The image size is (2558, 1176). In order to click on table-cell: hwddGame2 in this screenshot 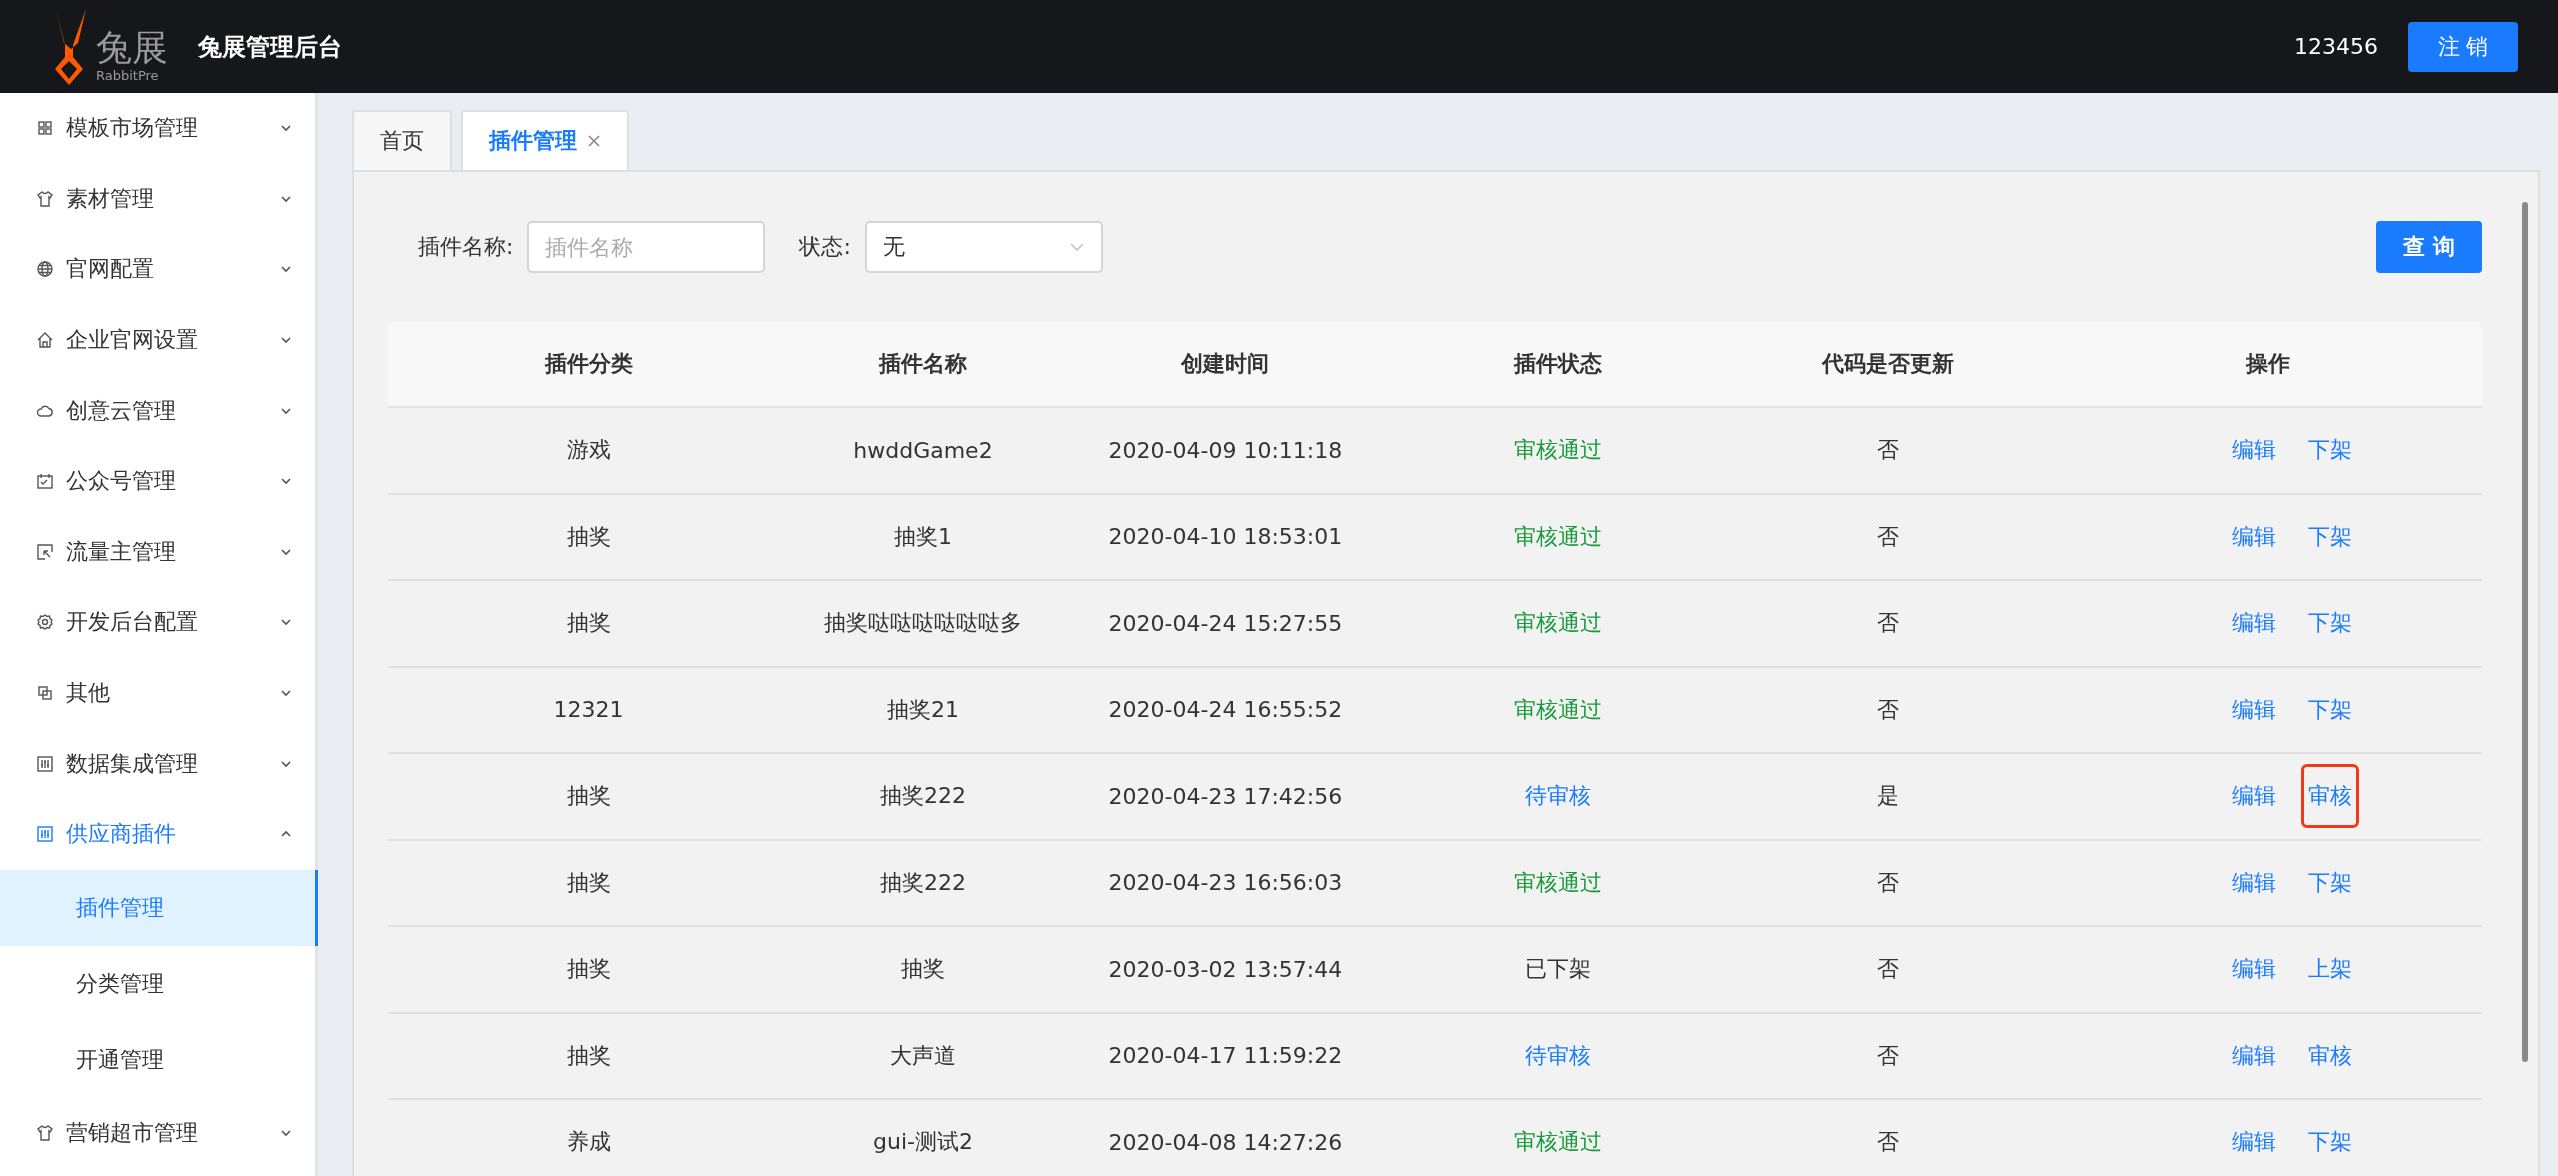, I will do `click(923, 451)`.